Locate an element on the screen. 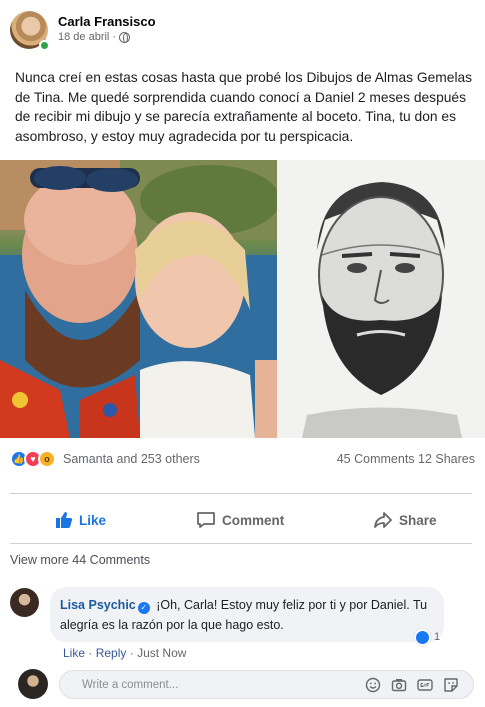 The width and height of the screenshot is (485, 707). online-status-dot is located at coordinates (44, 45).